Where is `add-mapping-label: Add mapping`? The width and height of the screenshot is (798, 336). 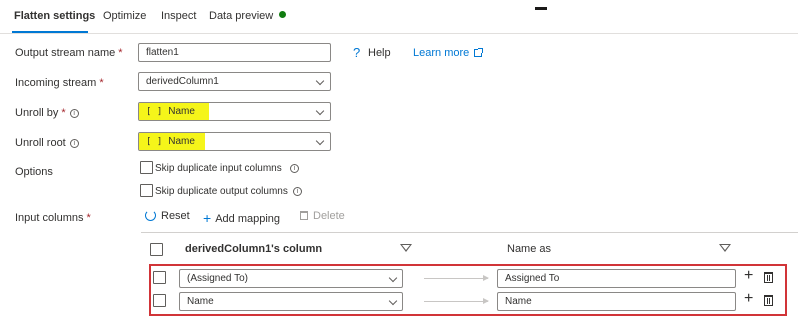
add-mapping-label: Add mapping is located at coordinates (248, 219).